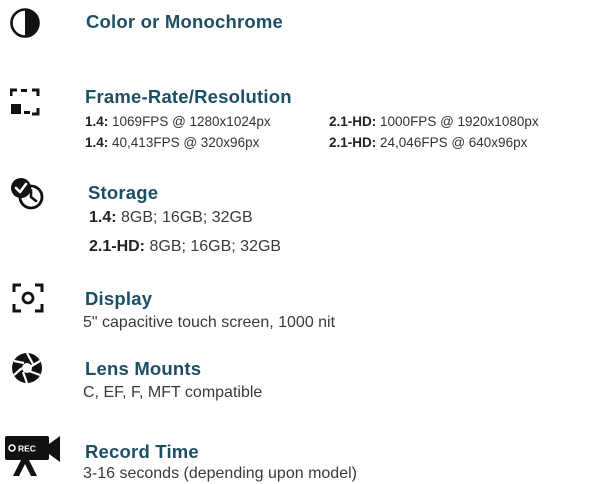 This screenshot has width=597, height=484. Describe the element at coordinates (459, 121) in the screenshot. I see `spec-value: 1000FPS @ 1920x1080px` at that location.